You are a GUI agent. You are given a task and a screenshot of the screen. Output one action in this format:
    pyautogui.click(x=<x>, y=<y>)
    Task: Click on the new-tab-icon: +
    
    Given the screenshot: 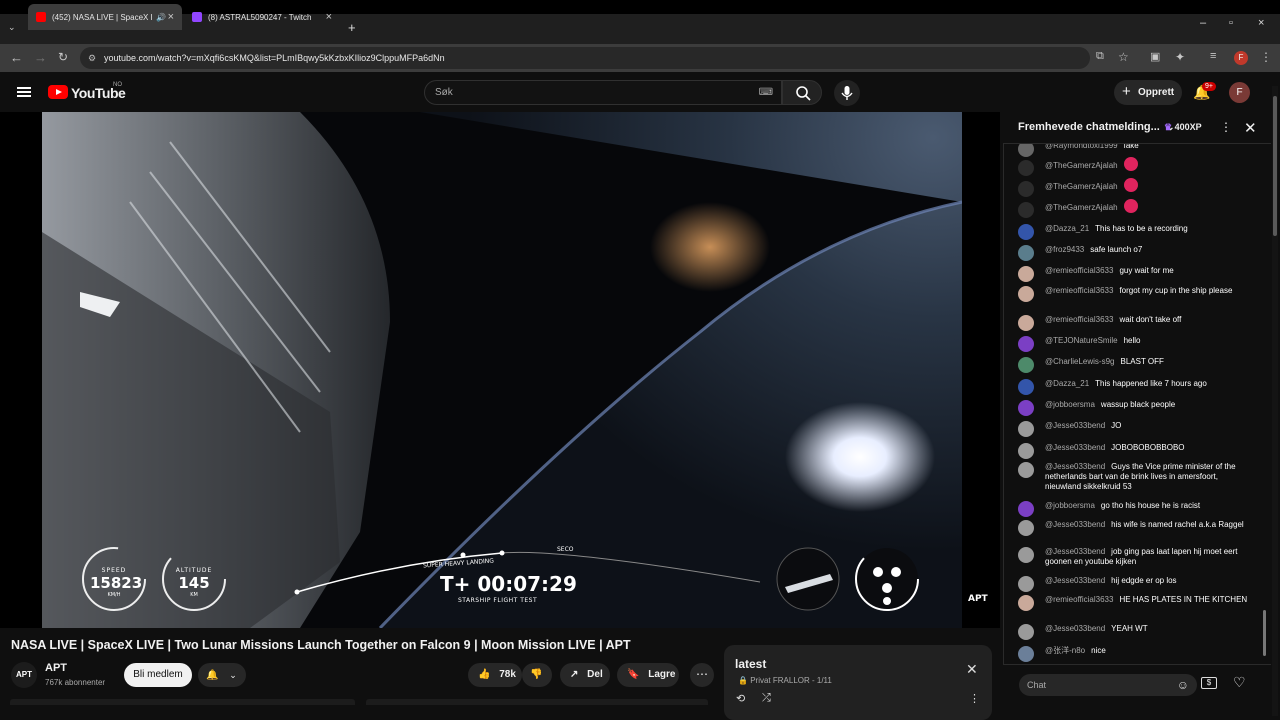 What is the action you would take?
    pyautogui.click(x=352, y=27)
    